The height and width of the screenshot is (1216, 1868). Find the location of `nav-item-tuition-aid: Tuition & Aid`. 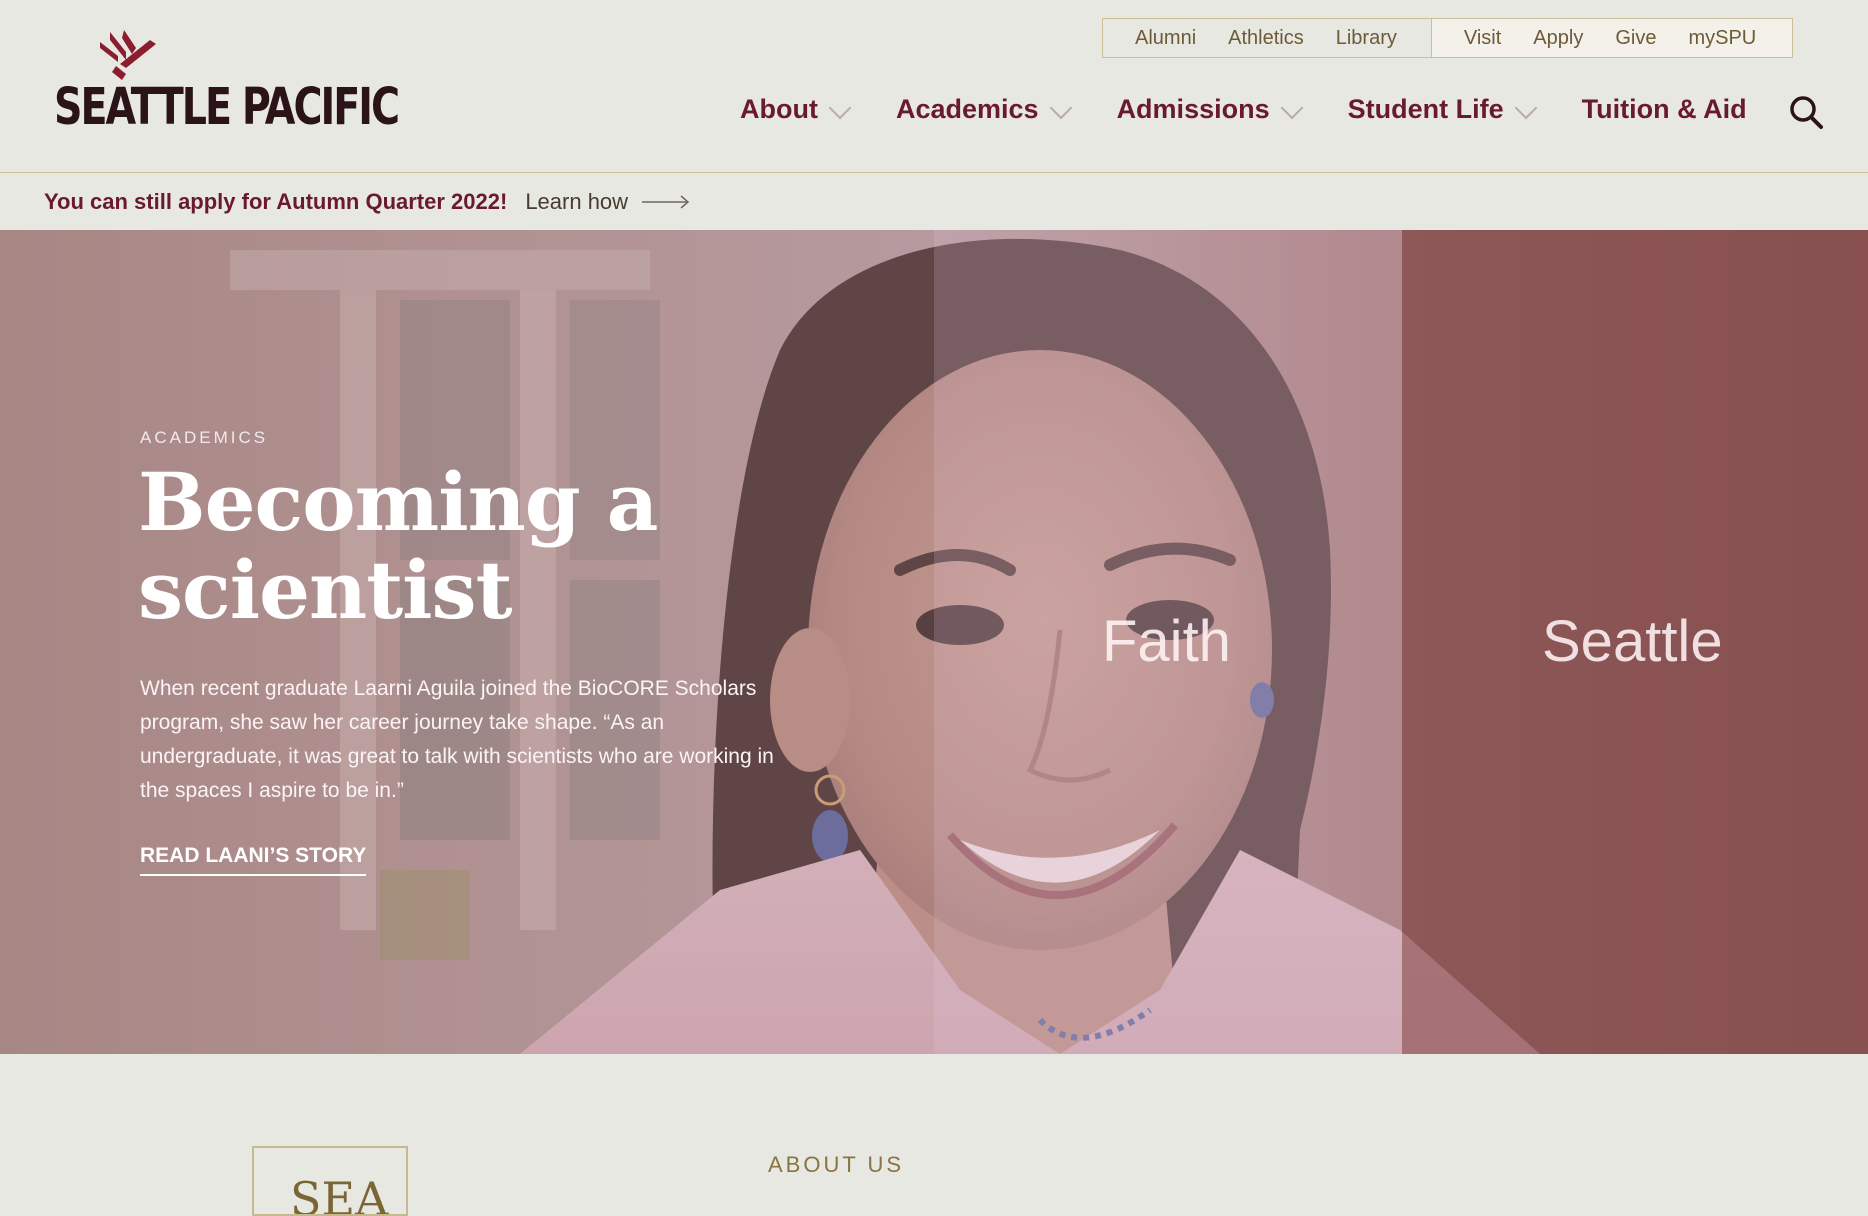

nav-item-tuition-aid: Tuition & Aid is located at coordinates (1664, 109).